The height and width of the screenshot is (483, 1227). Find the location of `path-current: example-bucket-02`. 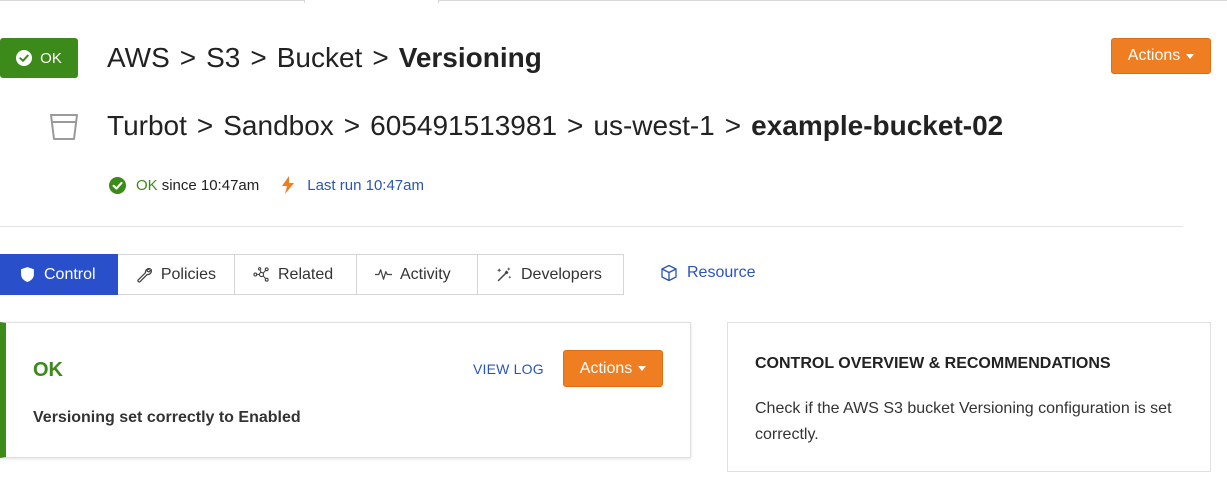

path-current: example-bucket-02 is located at coordinates (877, 125).